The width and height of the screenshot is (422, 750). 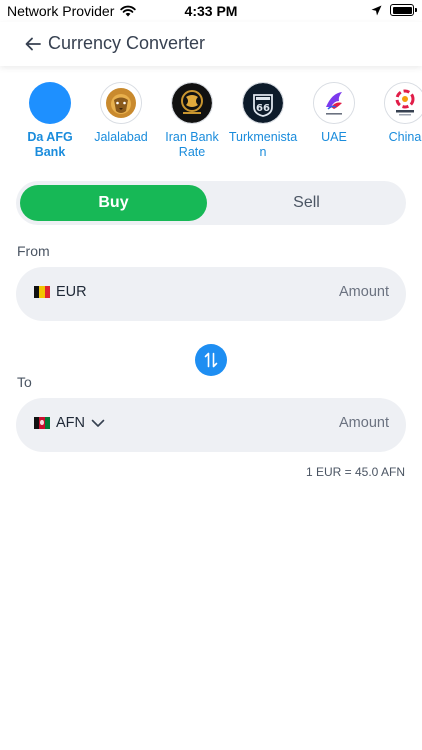 I want to click on bank-item-da-afg: Da AFG Bank, so click(x=50, y=120).